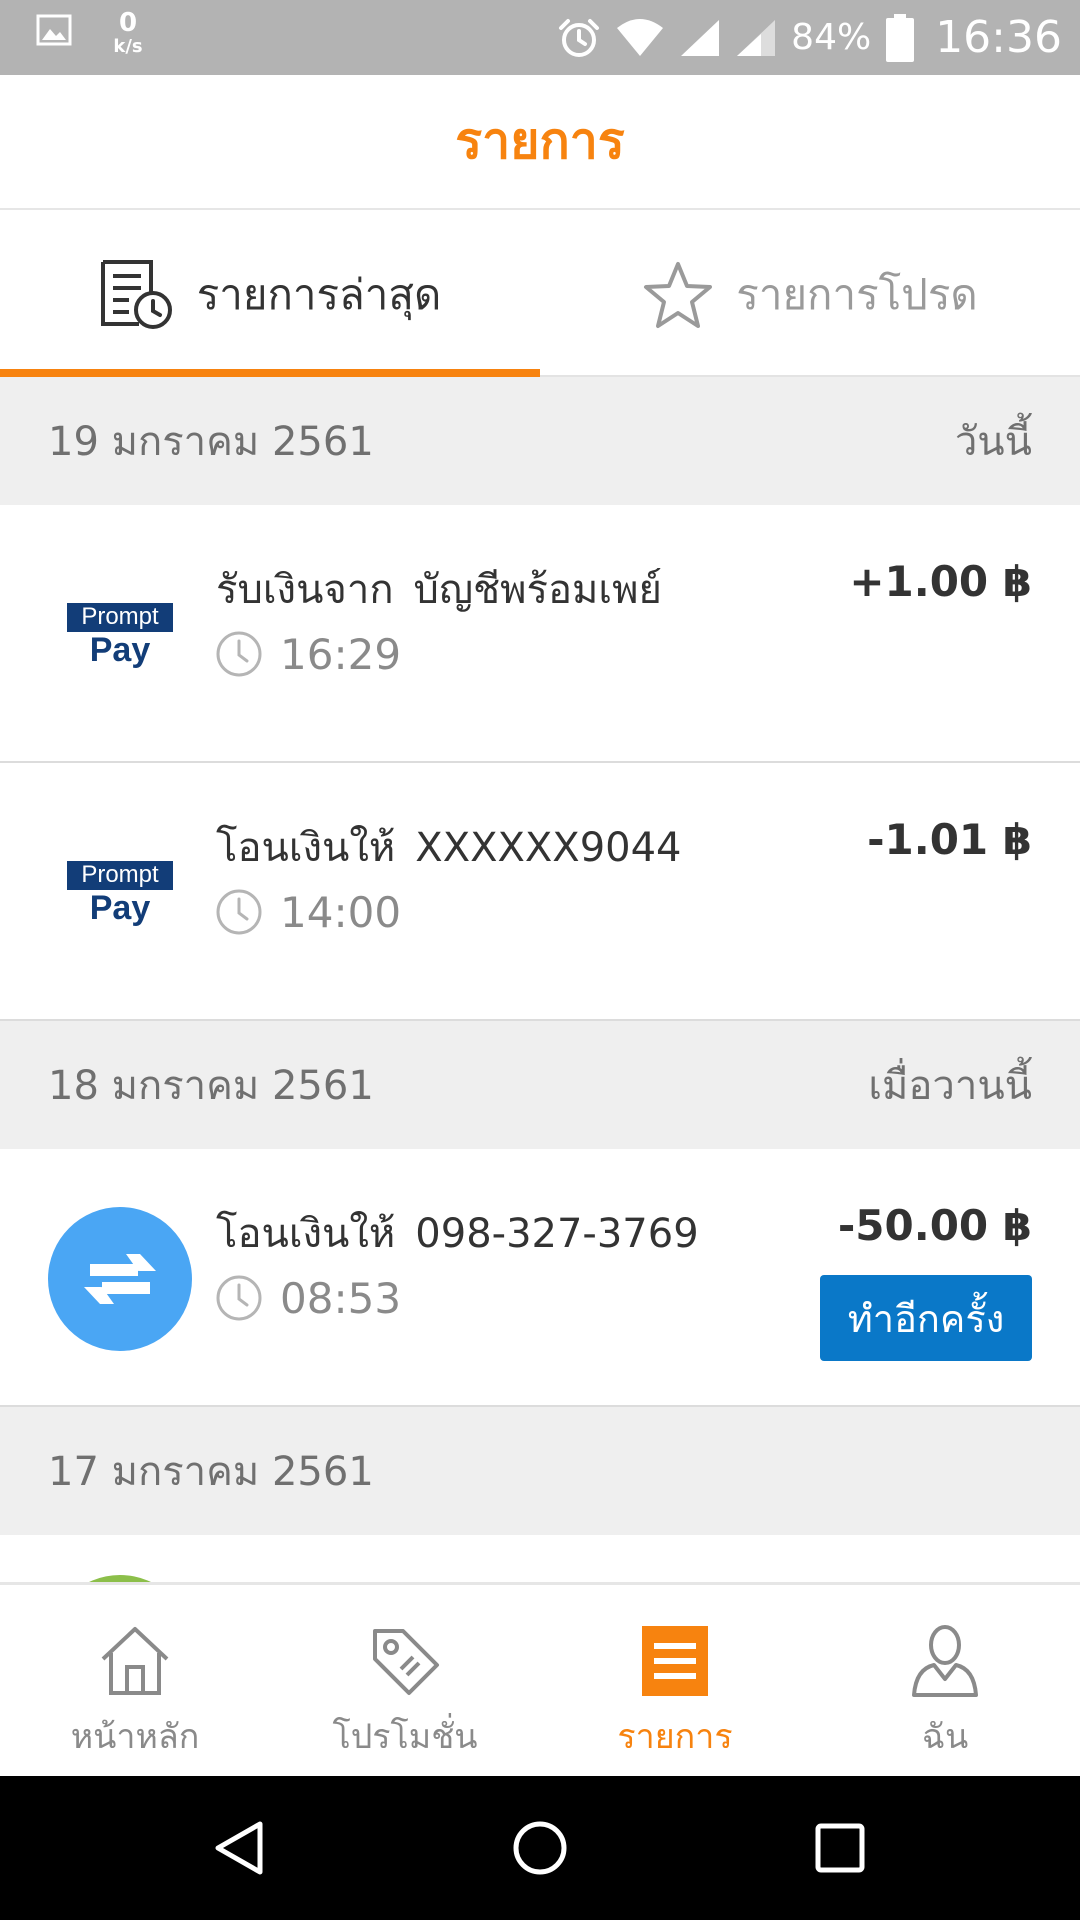  I want to click on repeat-transaction-button: ทำอีกครั้ง, so click(926, 1318).